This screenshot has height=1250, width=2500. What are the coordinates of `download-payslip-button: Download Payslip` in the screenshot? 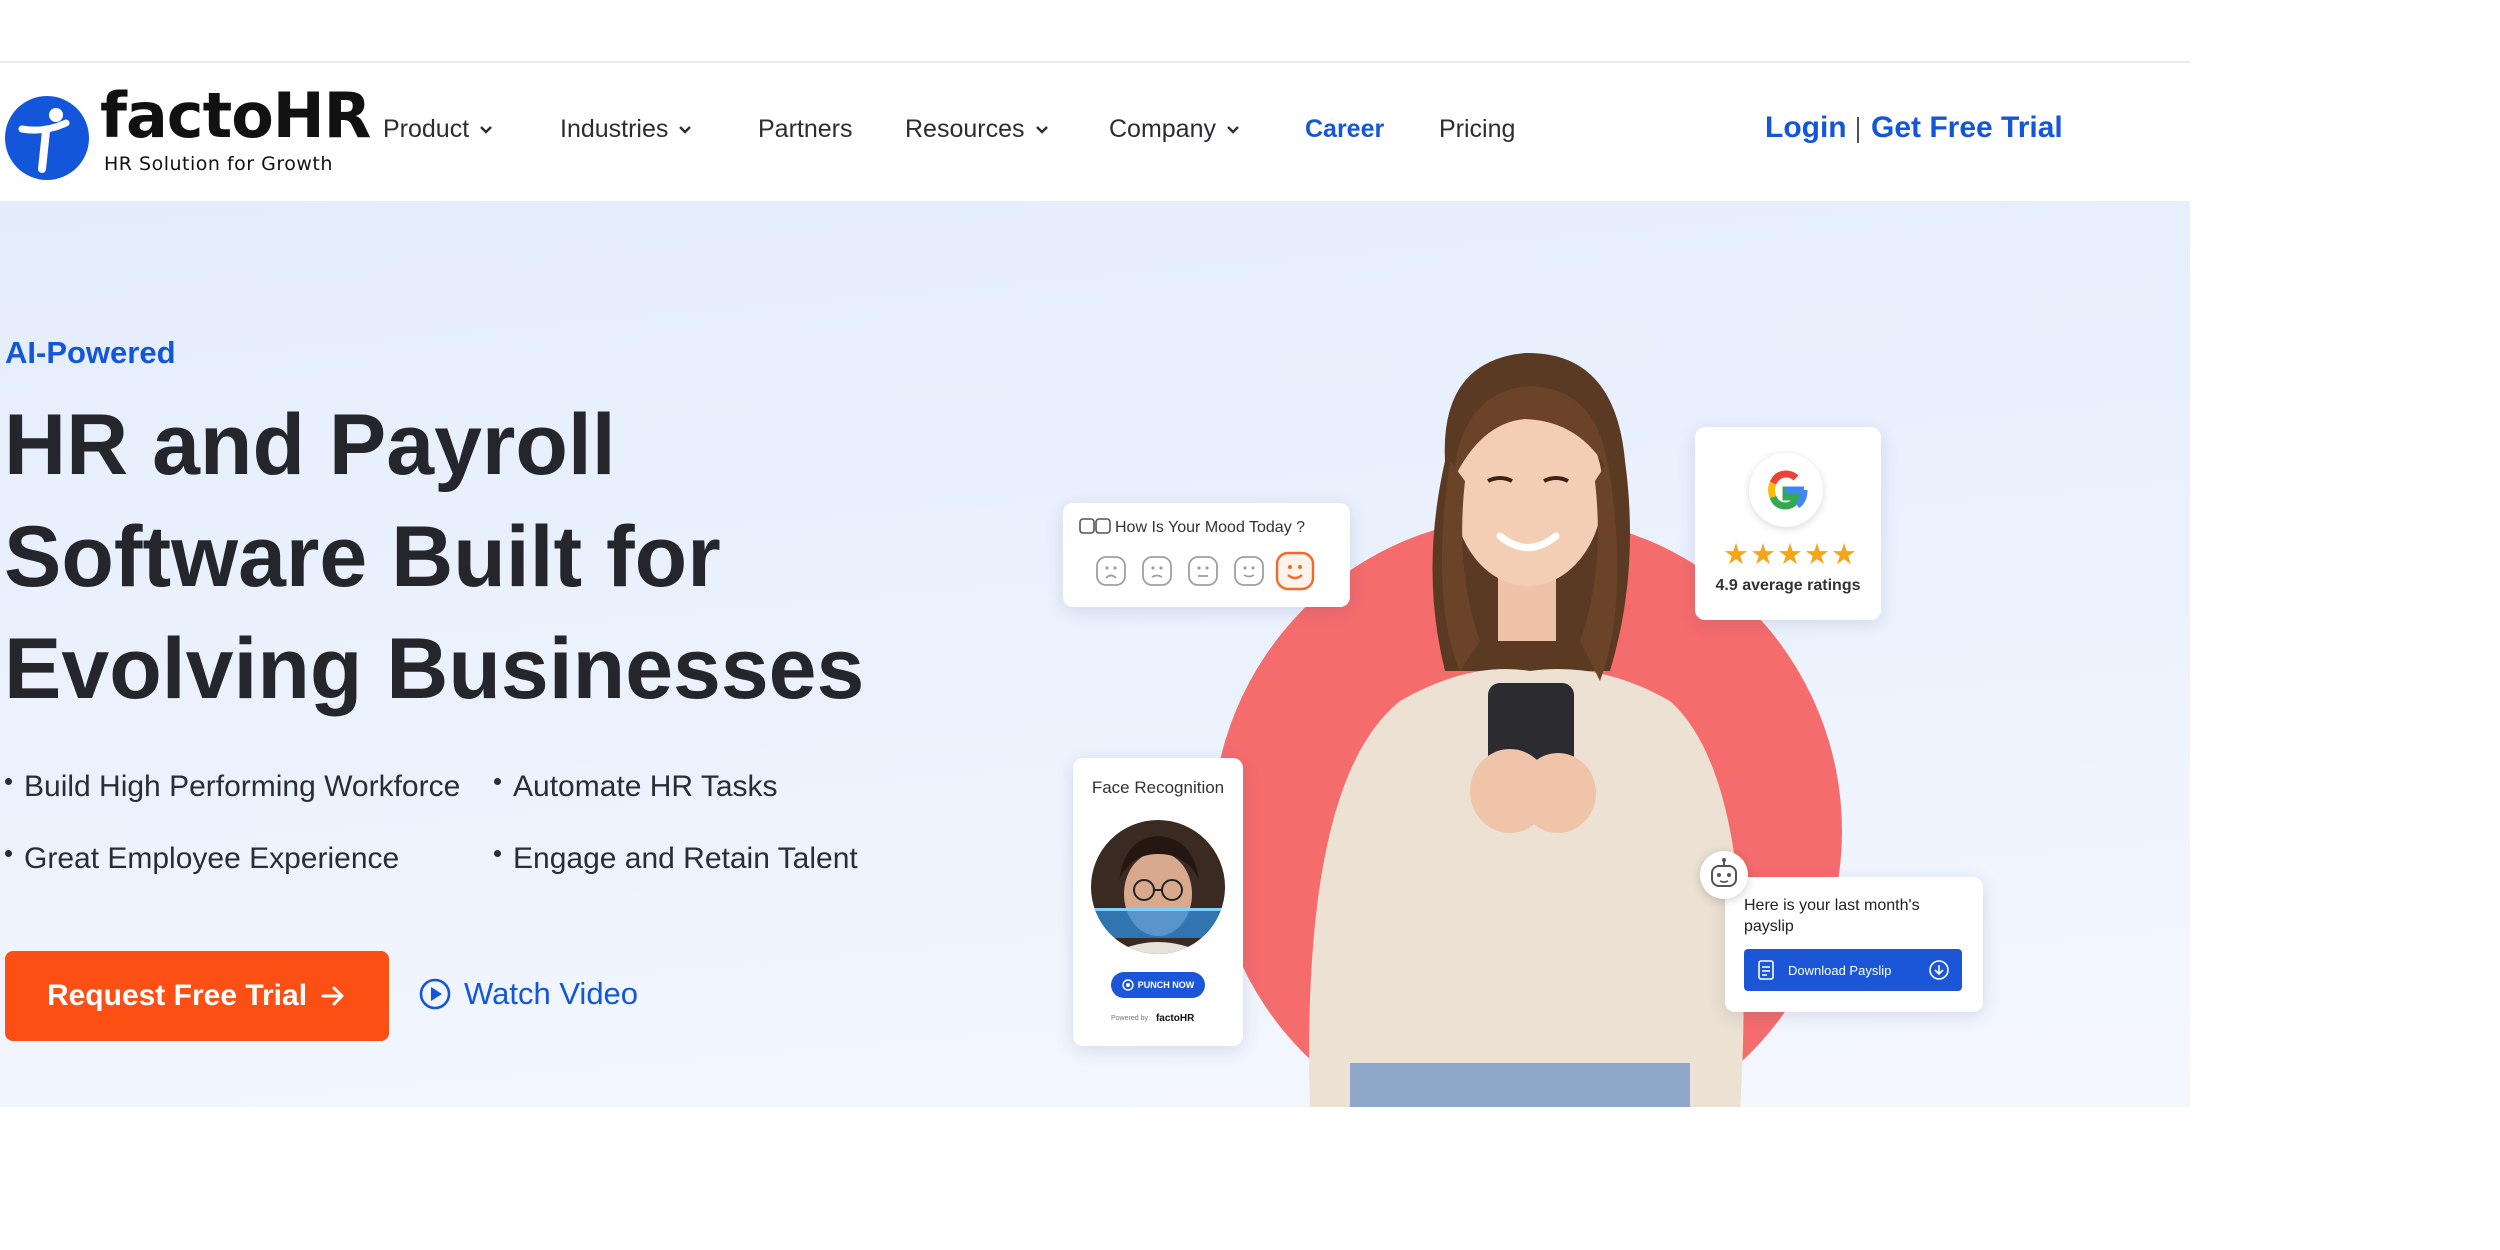 It's located at (1853, 970).